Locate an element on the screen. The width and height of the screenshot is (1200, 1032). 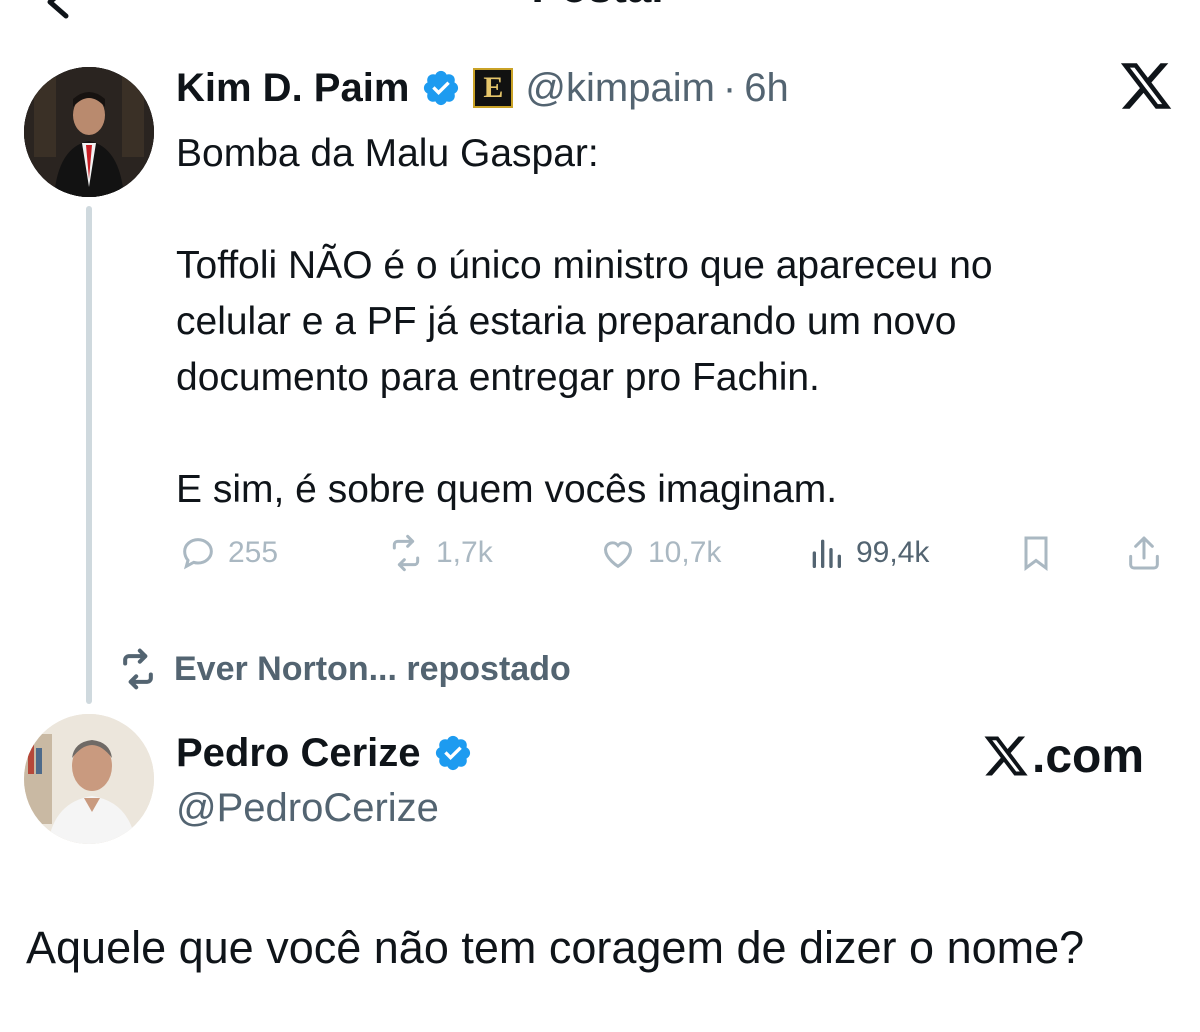
repost-indicator: Ever Norton... repostado is located at coordinates (343, 669).